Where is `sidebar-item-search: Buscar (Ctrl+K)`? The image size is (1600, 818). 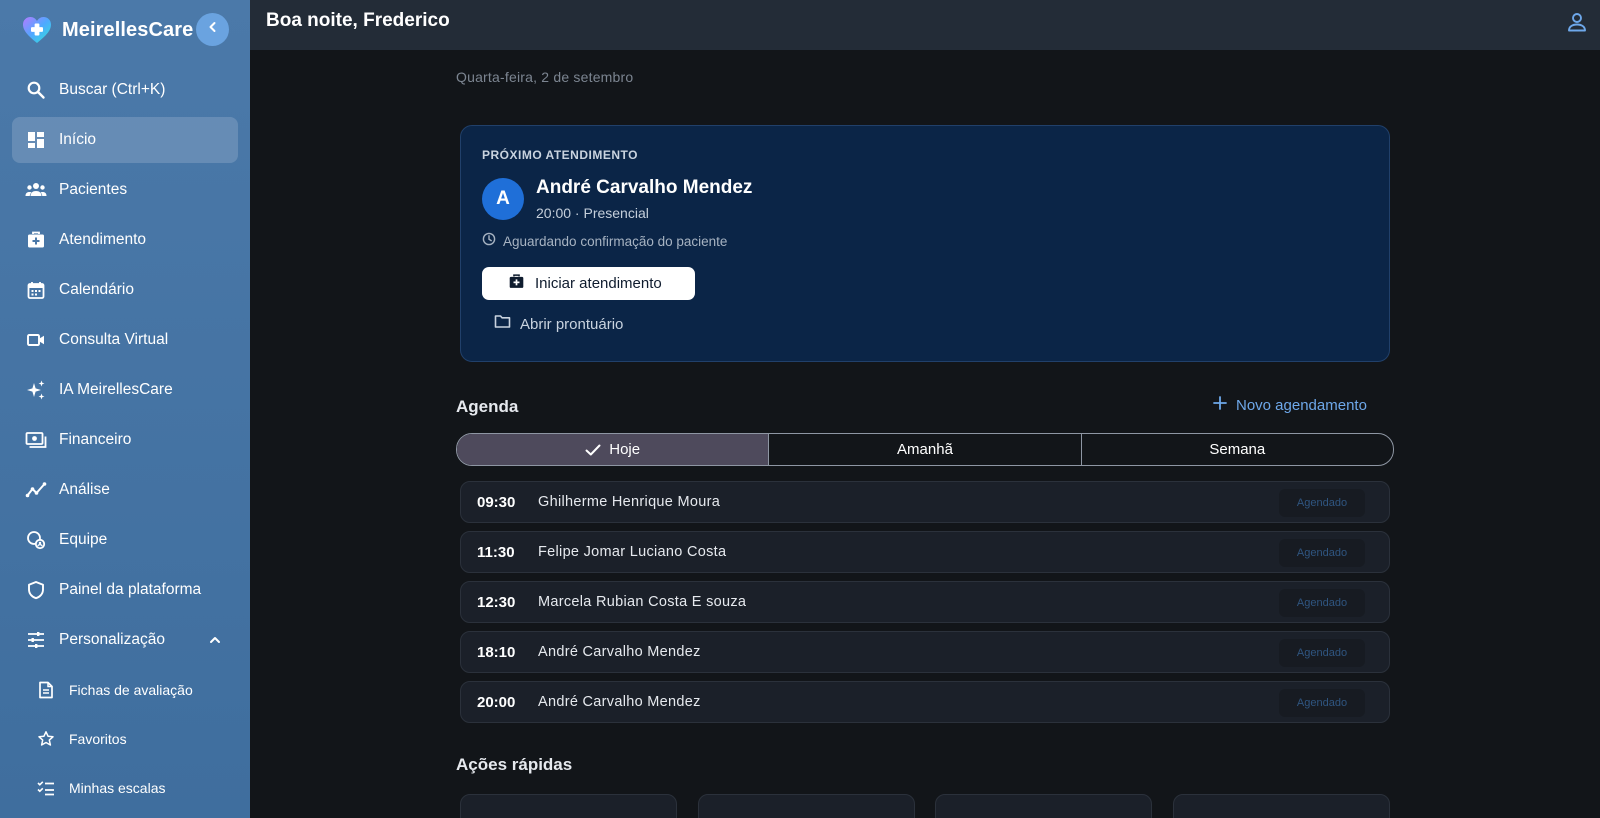 sidebar-item-search: Buscar (Ctrl+K) is located at coordinates (125, 90).